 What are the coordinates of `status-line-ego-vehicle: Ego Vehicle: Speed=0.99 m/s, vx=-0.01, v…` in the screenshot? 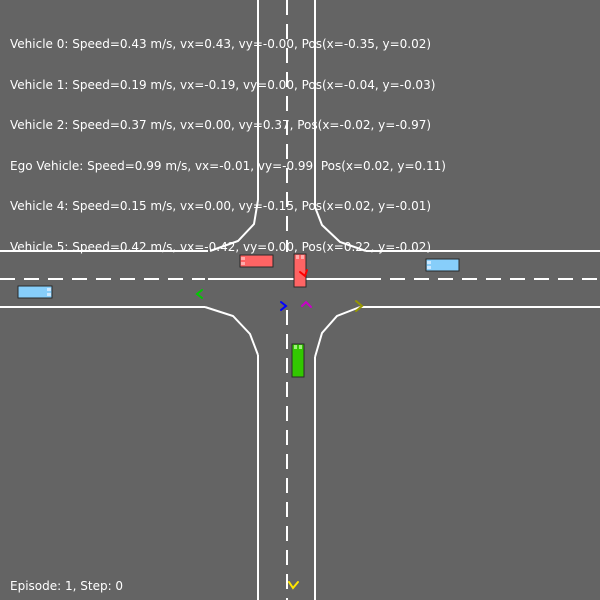 It's located at (228, 165).